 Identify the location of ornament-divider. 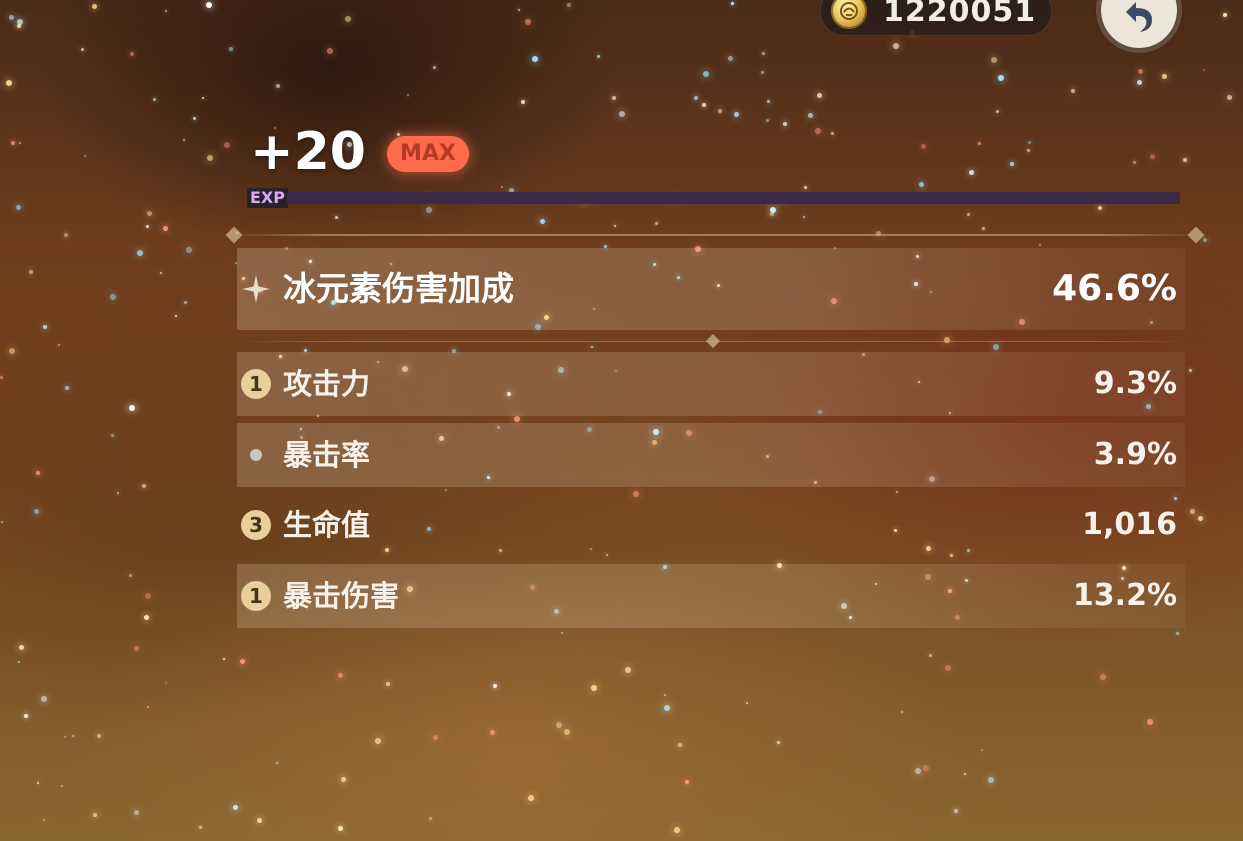
(715, 235).